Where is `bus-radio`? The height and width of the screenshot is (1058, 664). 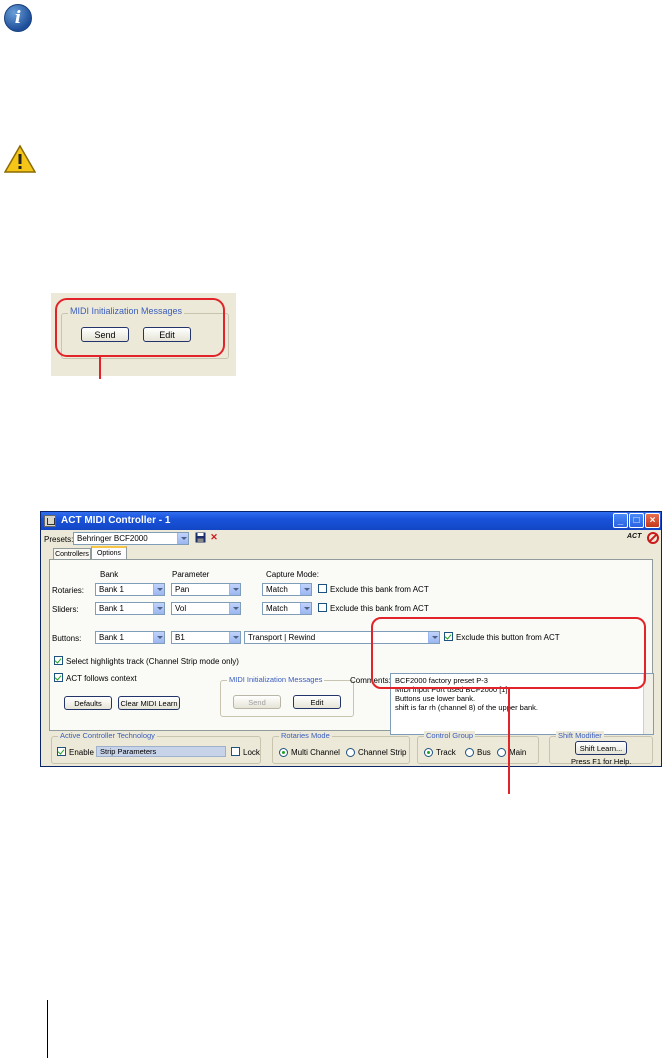 bus-radio is located at coordinates (469, 752).